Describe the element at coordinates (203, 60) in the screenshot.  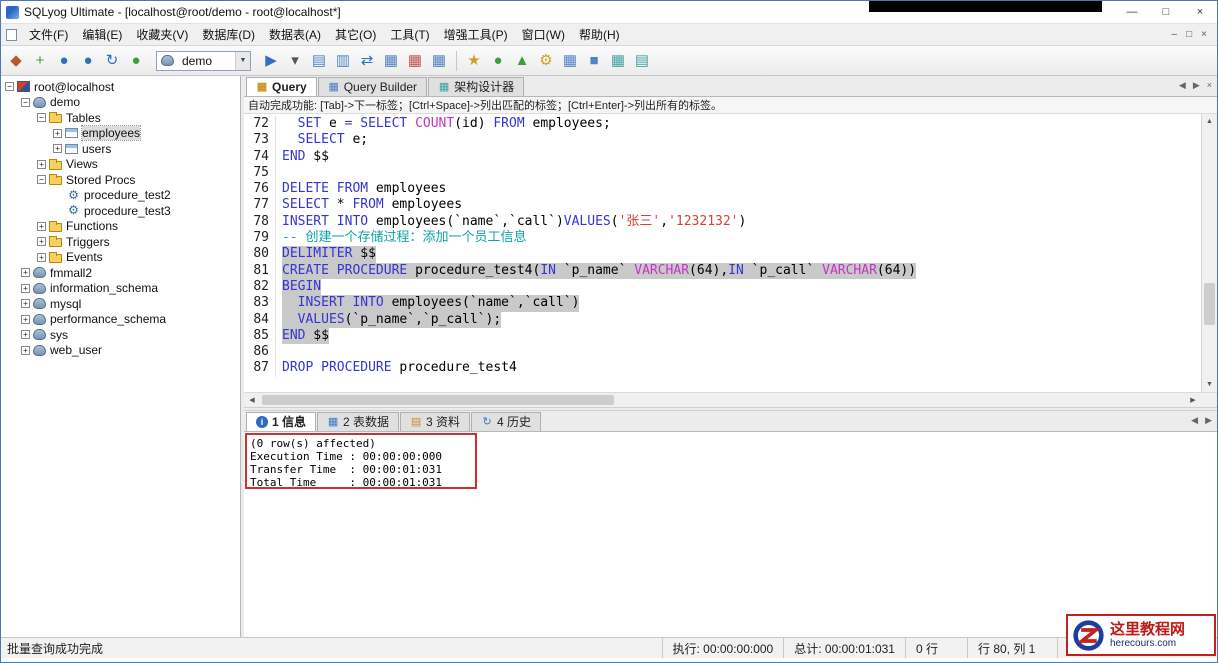
I see `database-dropdown: demo ▼` at that location.